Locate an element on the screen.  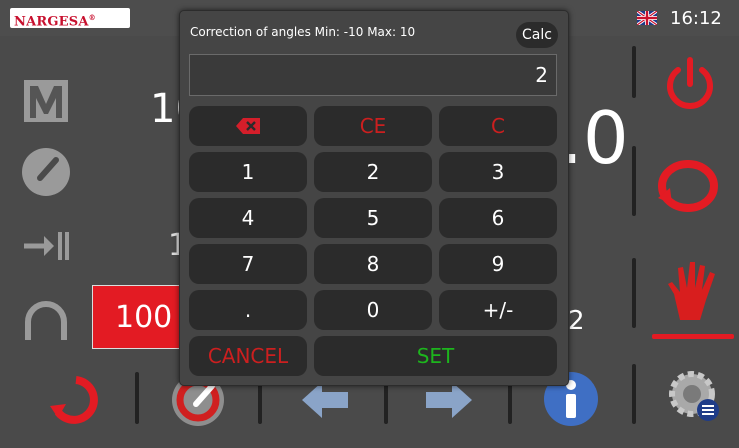
backspace-button is located at coordinates (248, 126).